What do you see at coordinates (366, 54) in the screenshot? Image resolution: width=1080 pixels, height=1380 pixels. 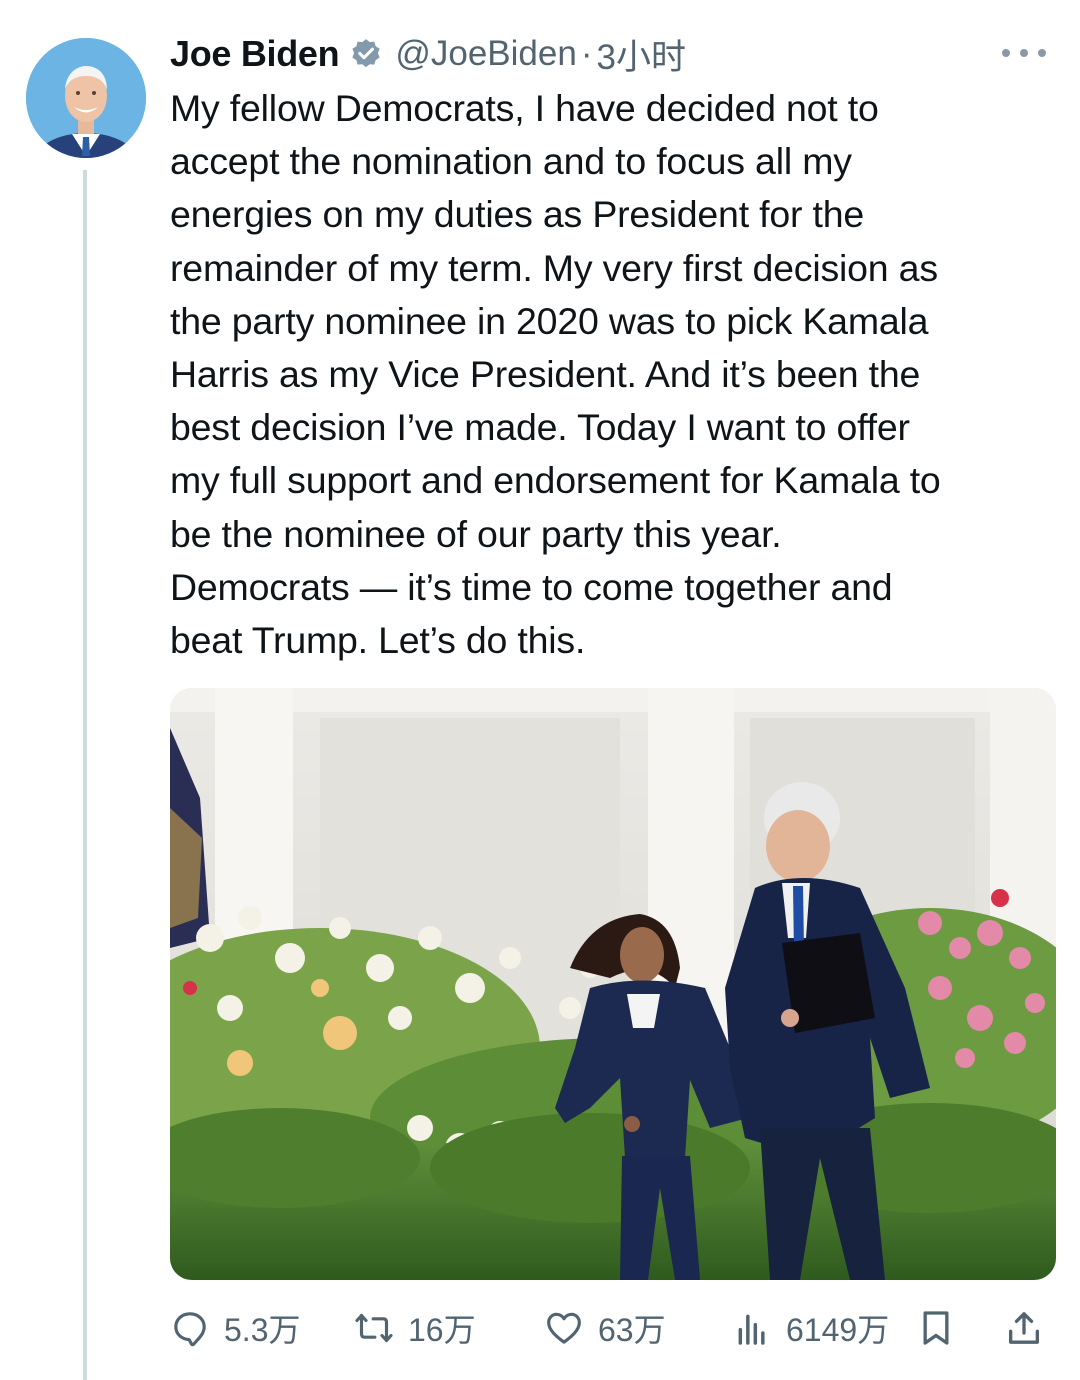 I see `verified-badge-icon` at bounding box center [366, 54].